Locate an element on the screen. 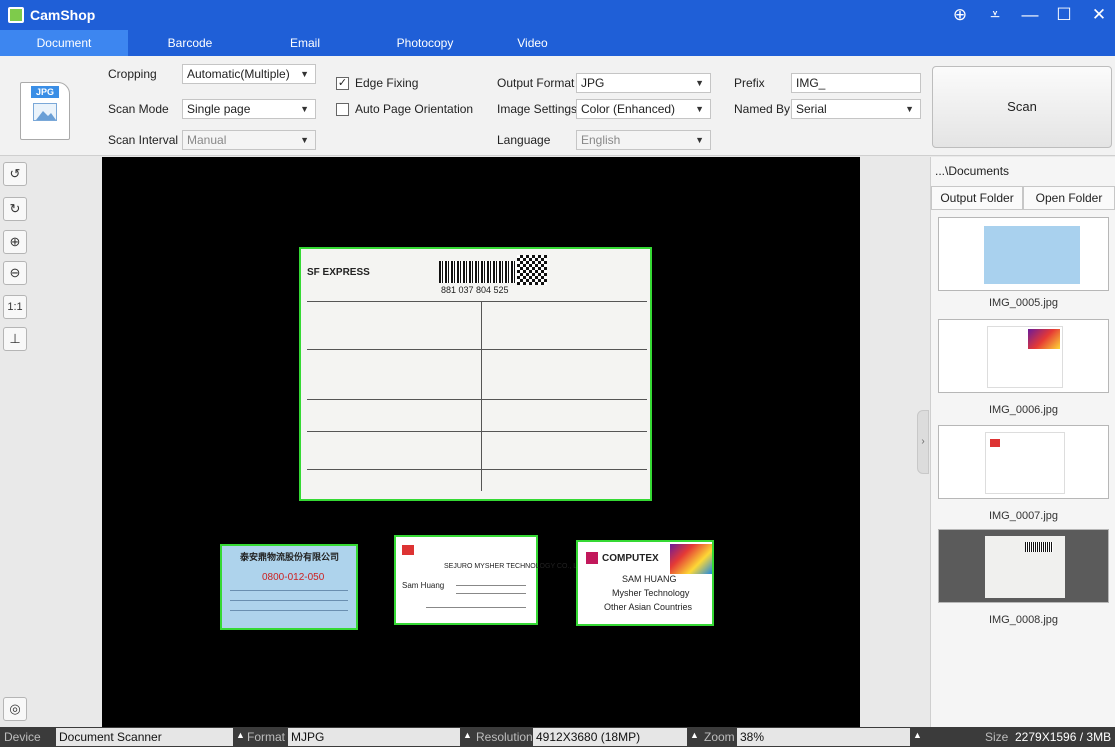 The height and width of the screenshot is (747, 1115). named-by-select: Serial ▼ is located at coordinates (856, 109).